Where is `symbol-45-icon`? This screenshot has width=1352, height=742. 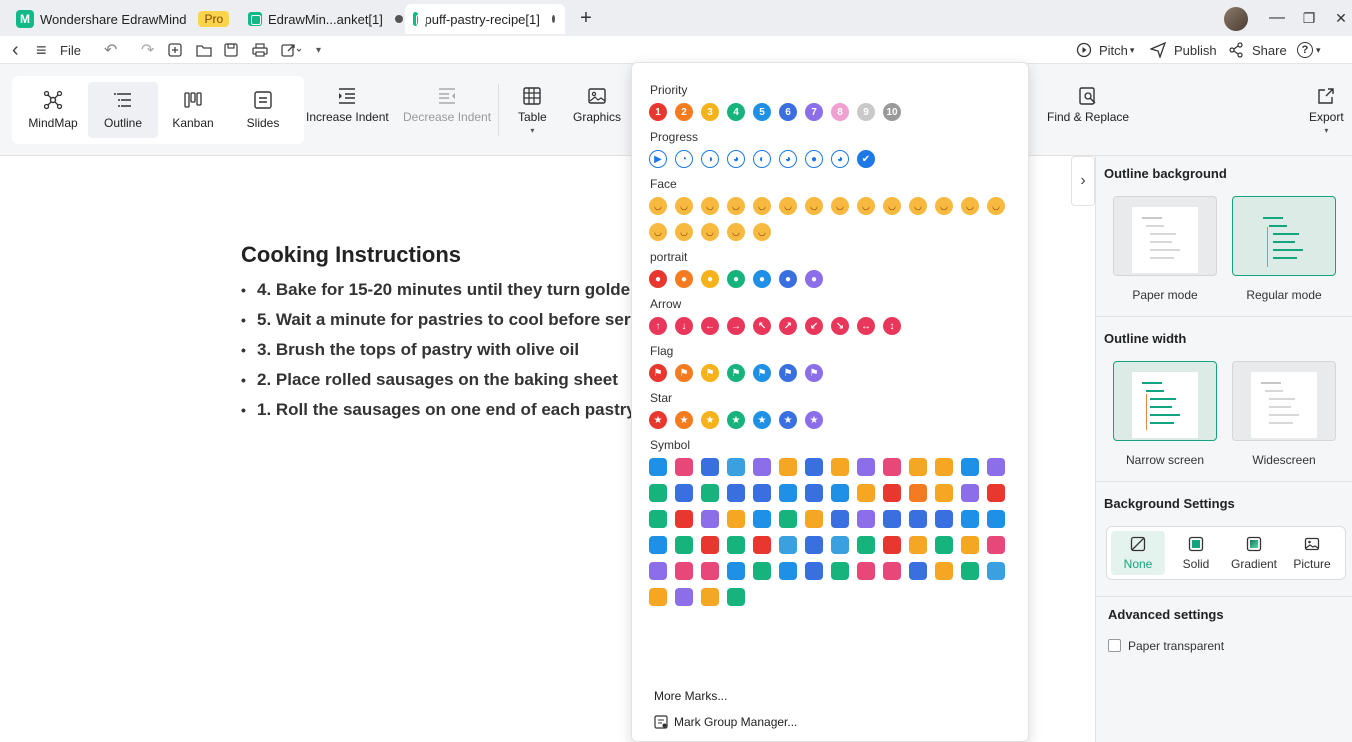
symbol-45-icon is located at coordinates (710, 545).